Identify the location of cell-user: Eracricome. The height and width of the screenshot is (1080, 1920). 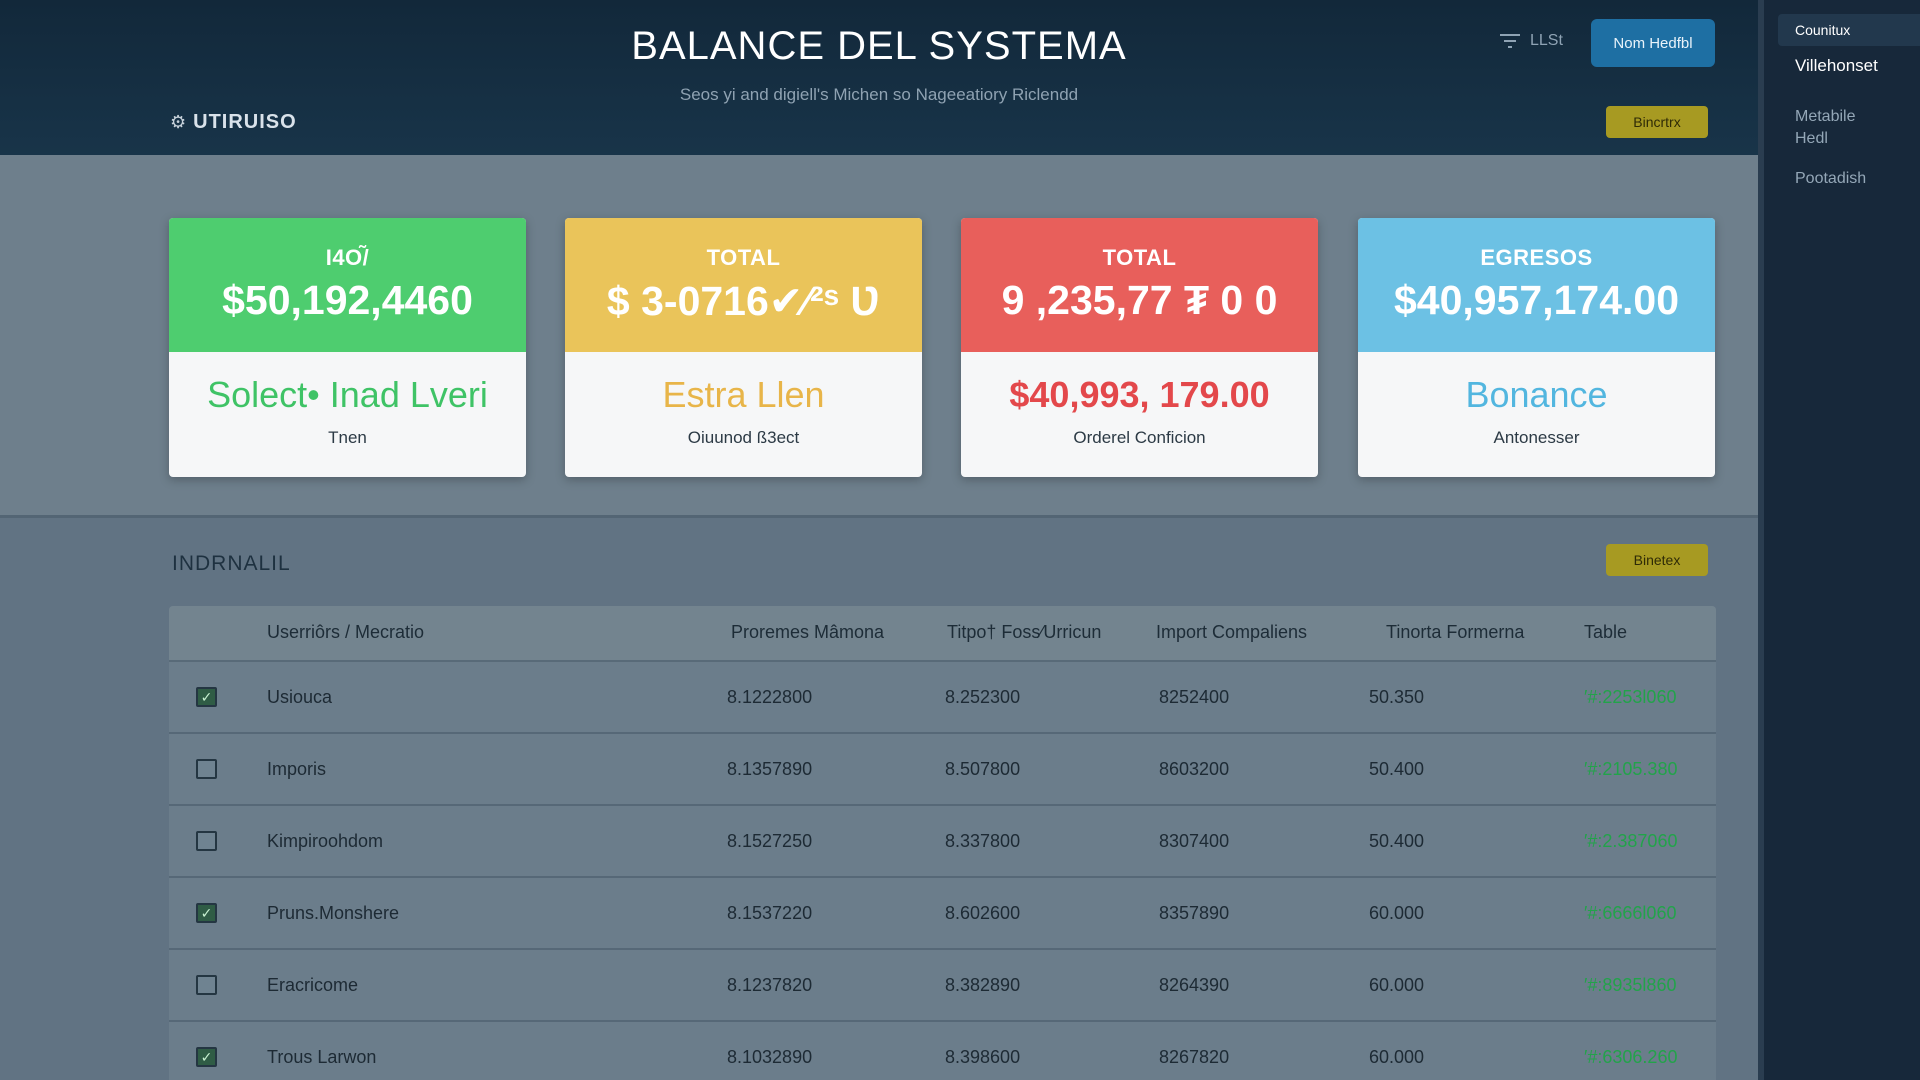
(313, 985).